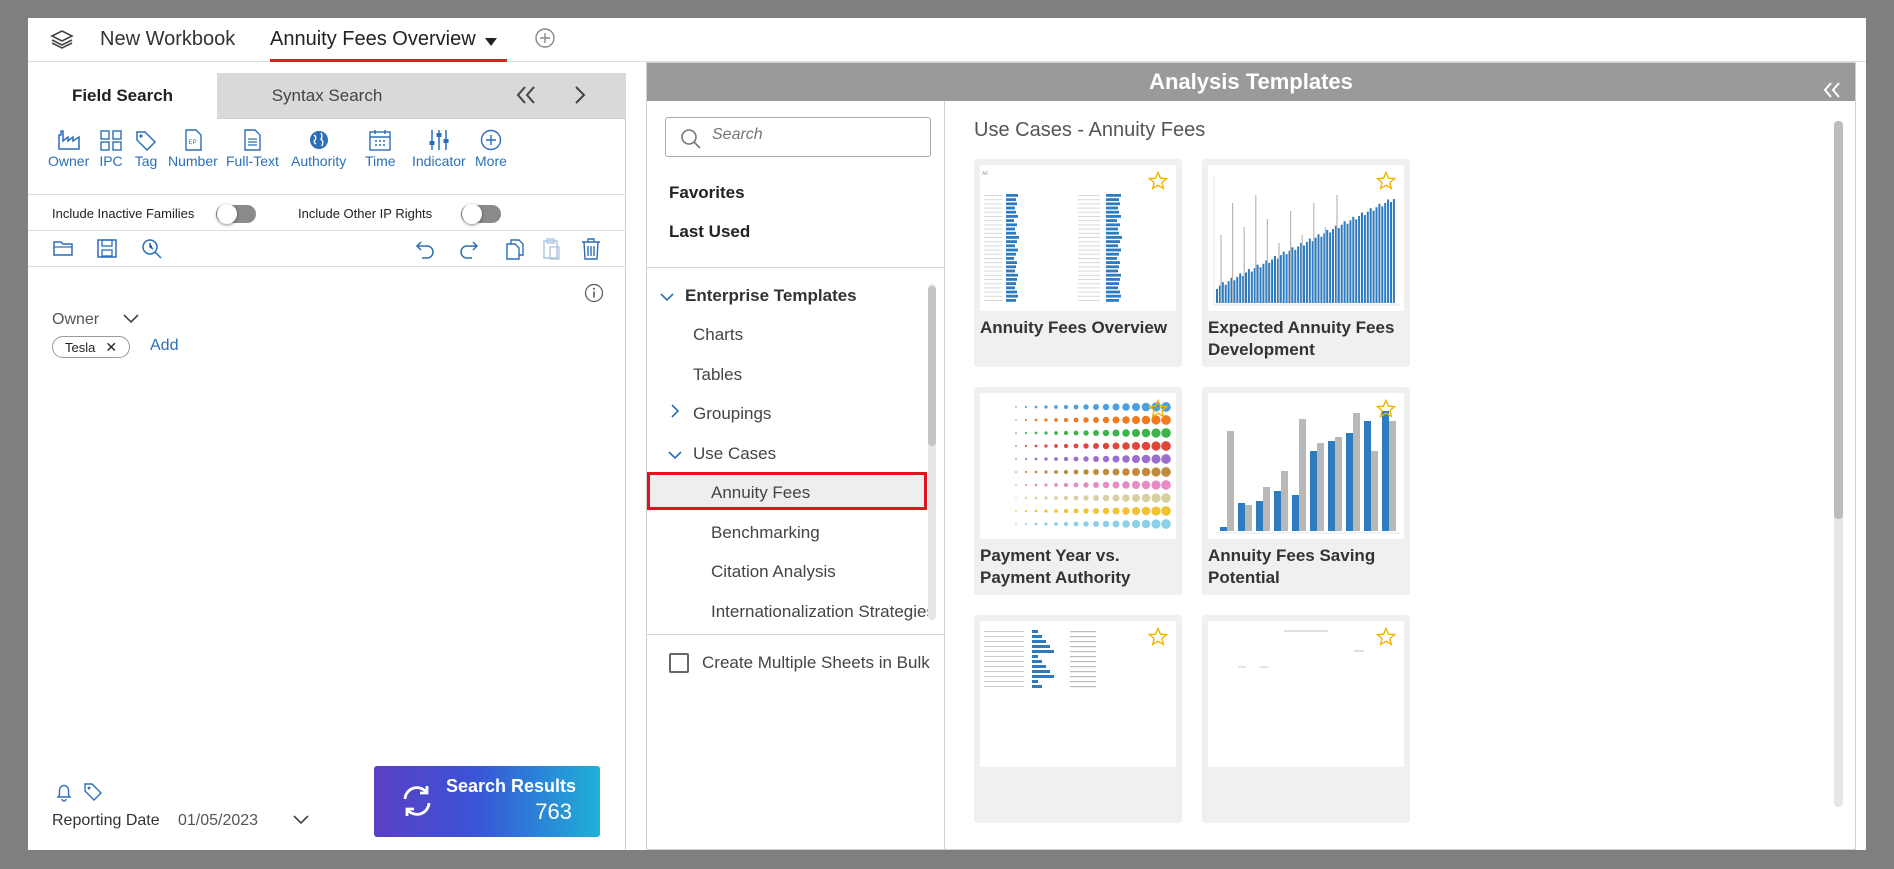 The width and height of the screenshot is (1894, 869). Describe the element at coordinates (318, 140) in the screenshot. I see `globe-icon` at that location.